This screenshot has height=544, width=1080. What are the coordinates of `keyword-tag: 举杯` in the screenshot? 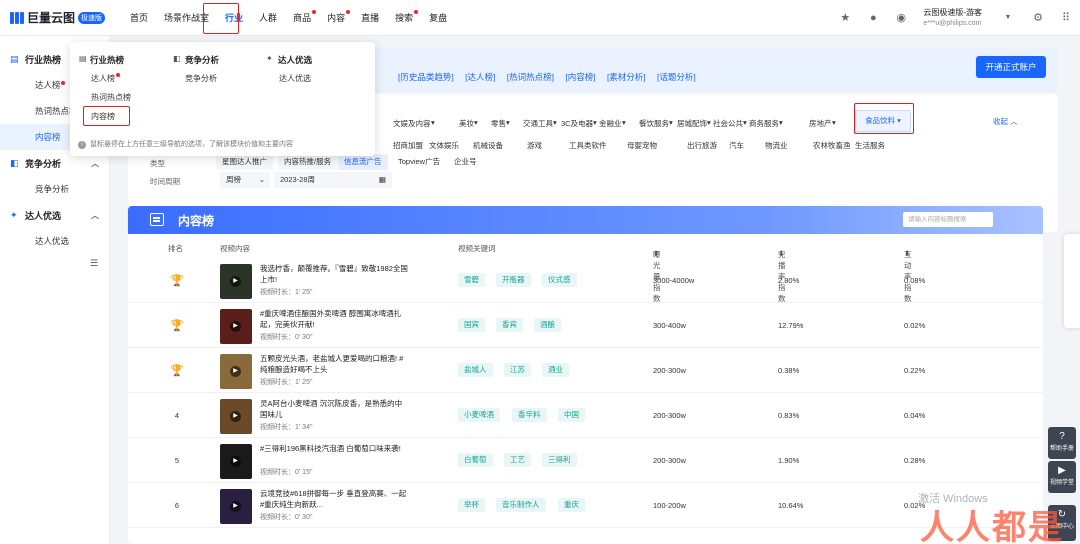 It's located at (471, 505).